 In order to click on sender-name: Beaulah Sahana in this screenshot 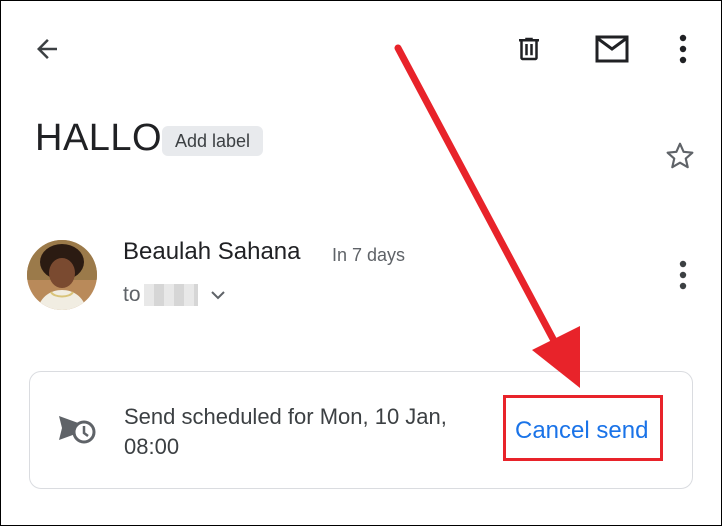, I will do `click(212, 251)`.